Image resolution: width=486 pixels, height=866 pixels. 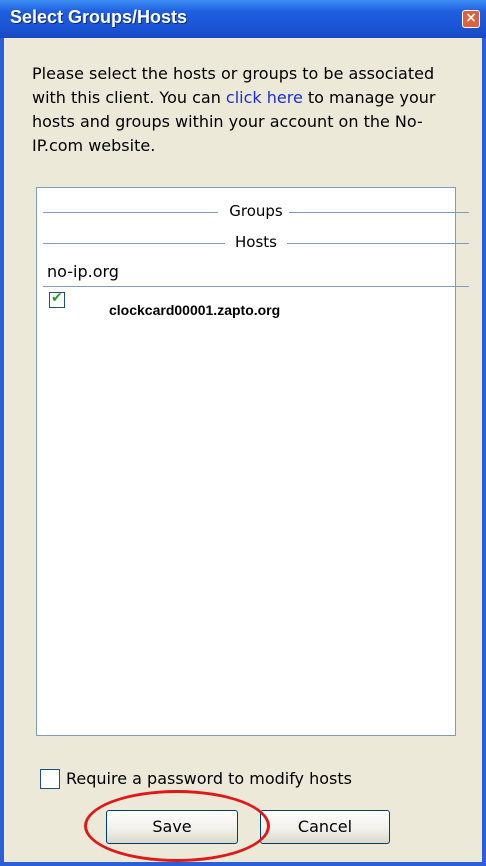 I want to click on highlight-circle, so click(x=177, y=826).